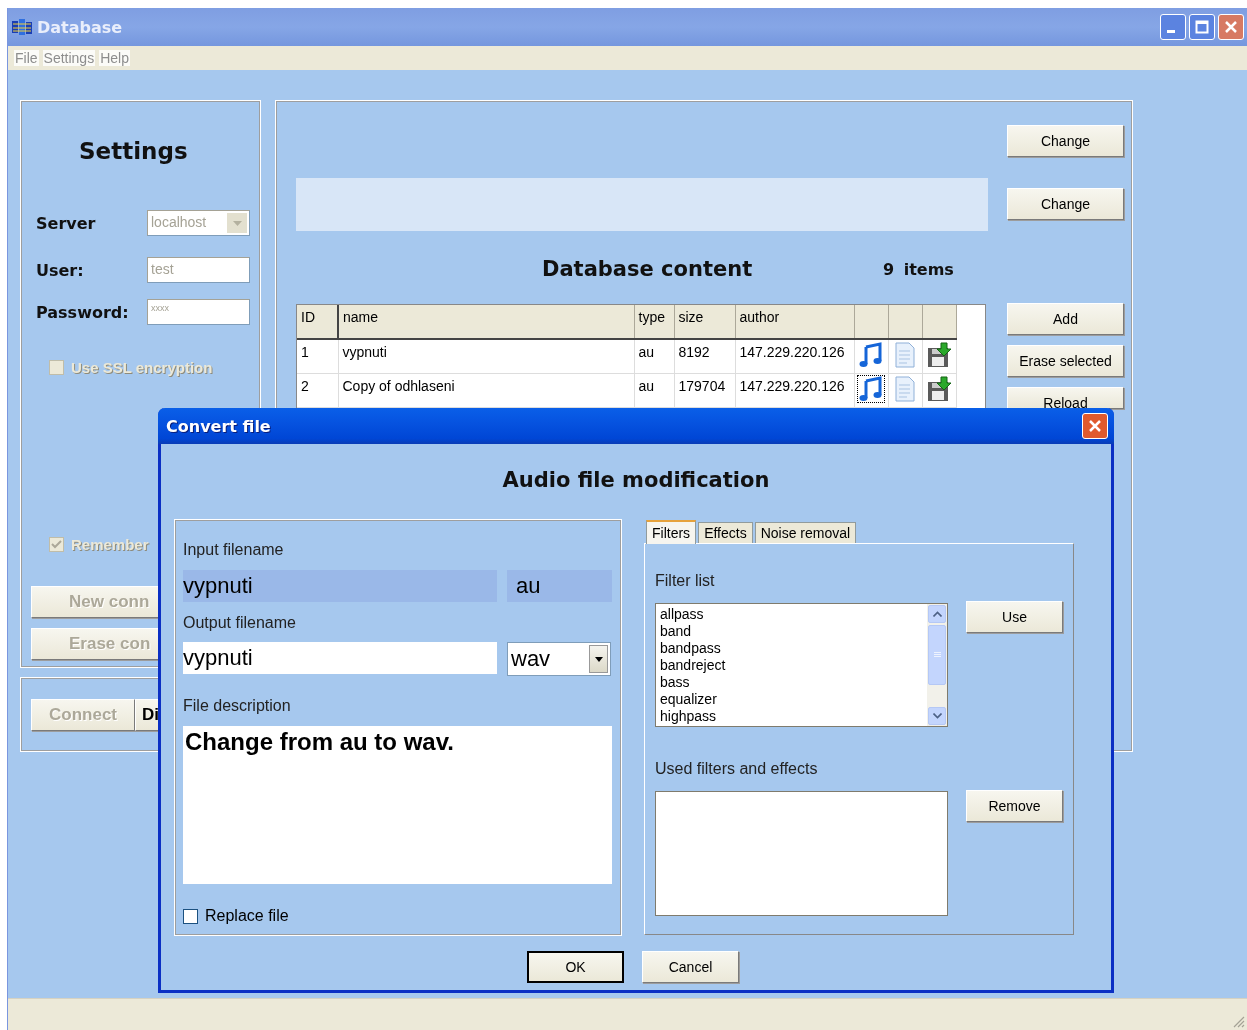 This screenshot has height=1030, width=1247. Describe the element at coordinates (737, 769) in the screenshot. I see `field-label: Used filters and effects` at that location.